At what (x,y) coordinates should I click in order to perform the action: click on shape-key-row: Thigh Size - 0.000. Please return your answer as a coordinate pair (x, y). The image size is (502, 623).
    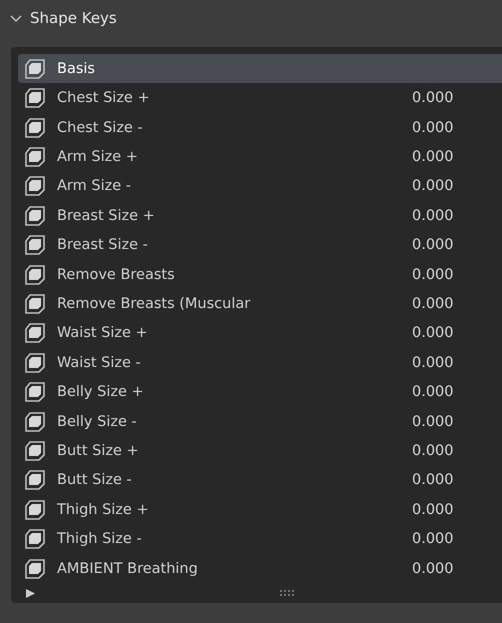
    Looking at the image, I should click on (260, 539).